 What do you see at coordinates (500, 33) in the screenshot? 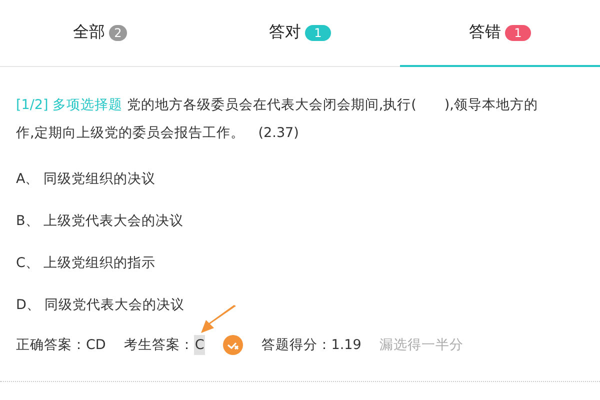
I see `tab: 答错 1` at bounding box center [500, 33].